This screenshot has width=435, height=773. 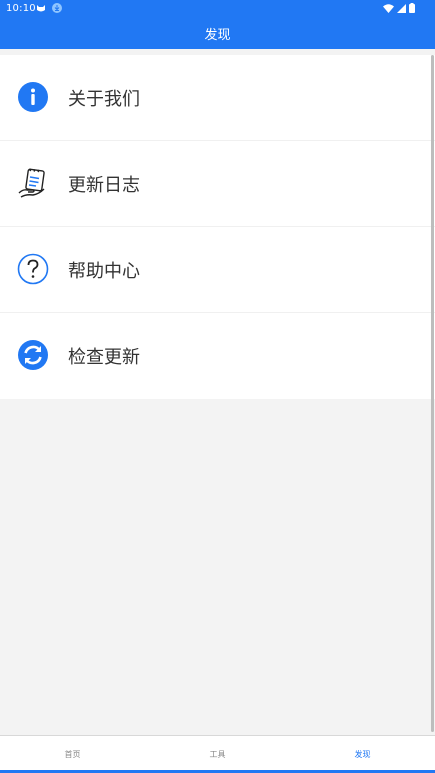 What do you see at coordinates (21, 8) in the screenshot?
I see `status-time: 10:10` at bounding box center [21, 8].